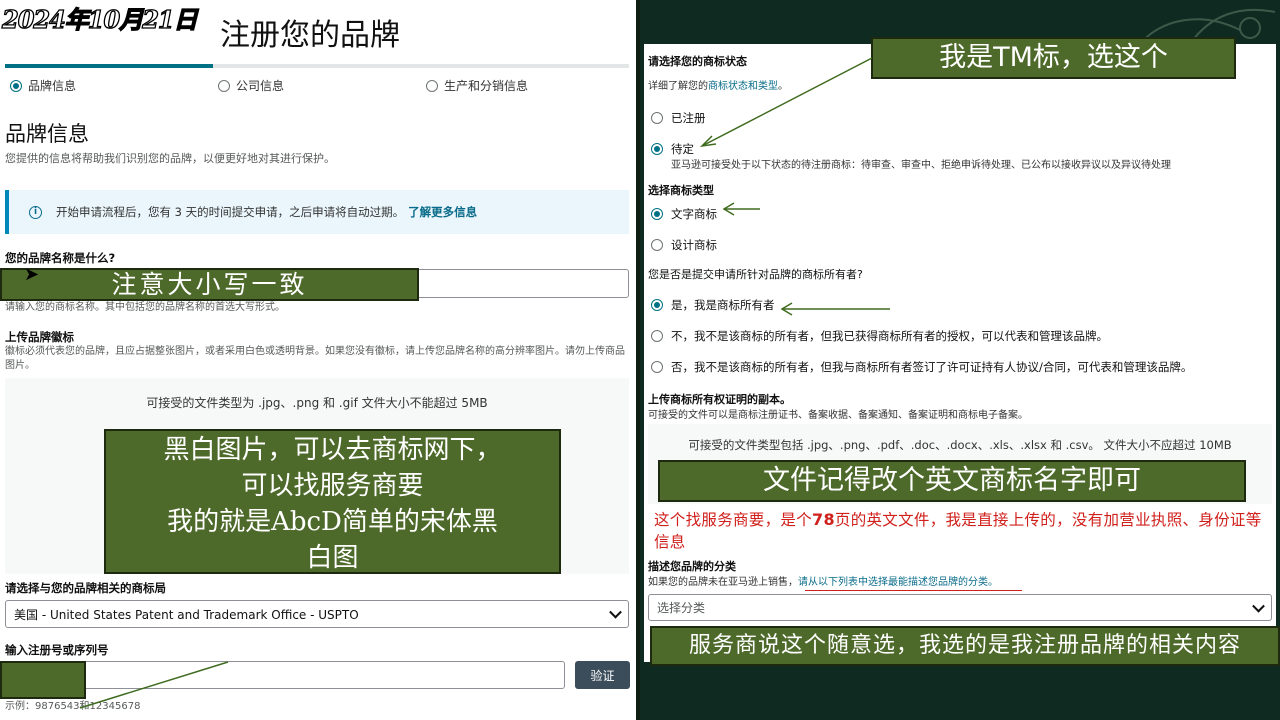 This screenshot has width=1280, height=720. I want to click on red-underline, so click(913, 590).